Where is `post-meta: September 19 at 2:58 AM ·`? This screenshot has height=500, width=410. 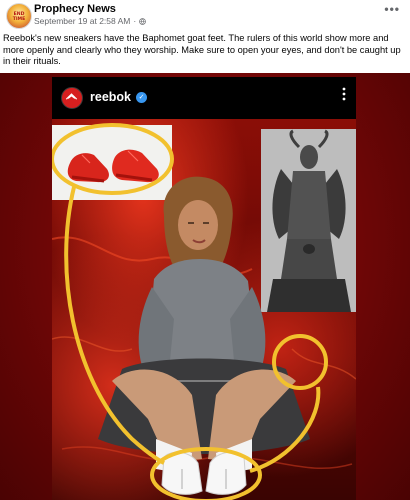 post-meta: September 19 at 2:58 AM · is located at coordinates (90, 21).